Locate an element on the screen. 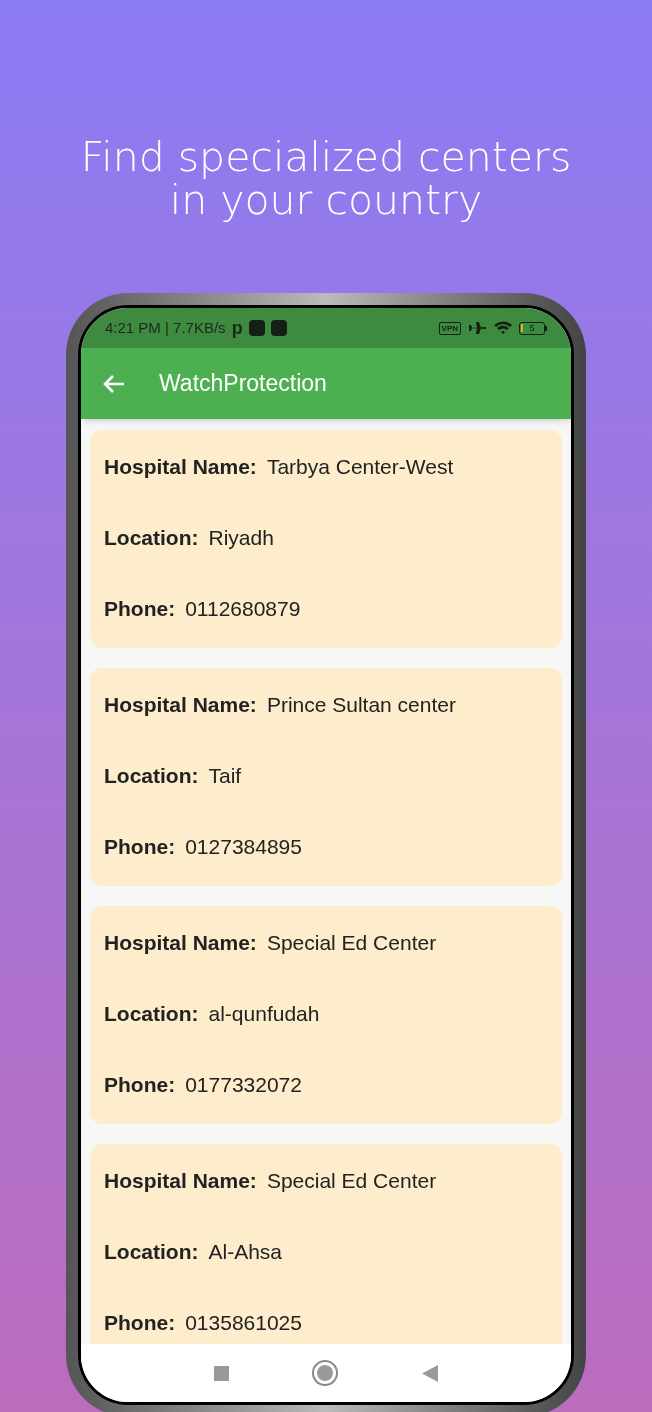 The height and width of the screenshot is (1412, 652). field-value: Prince Sultan center is located at coordinates (361, 705).